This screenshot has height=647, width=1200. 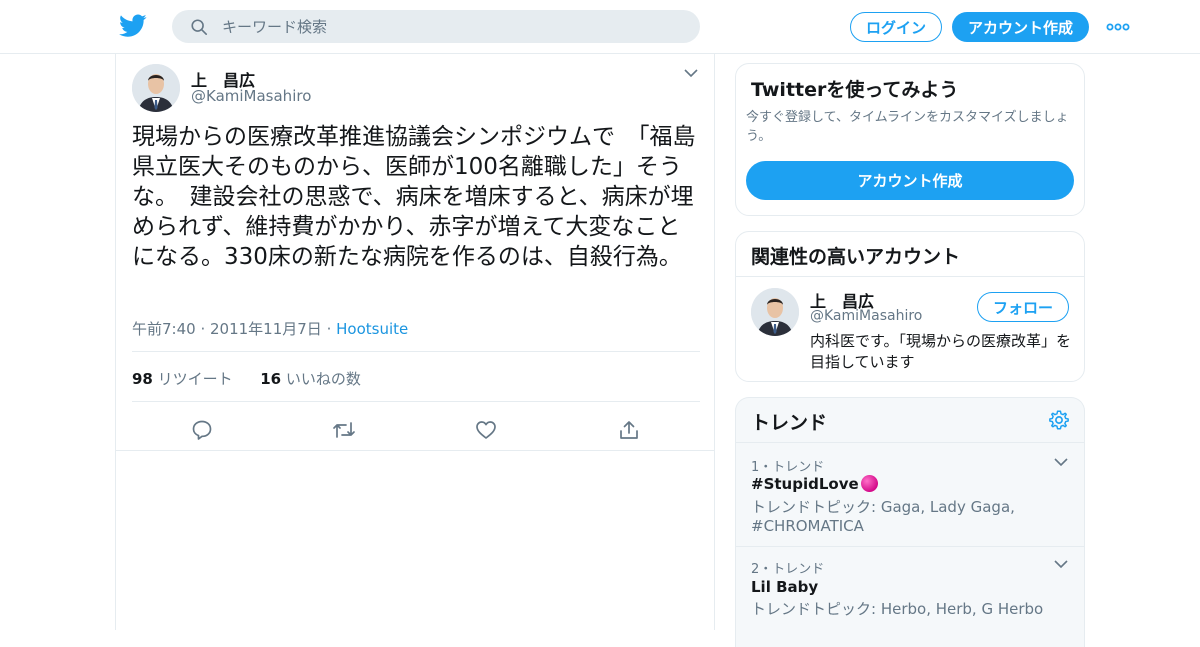 What do you see at coordinates (1118, 27) in the screenshot?
I see `more-icon` at bounding box center [1118, 27].